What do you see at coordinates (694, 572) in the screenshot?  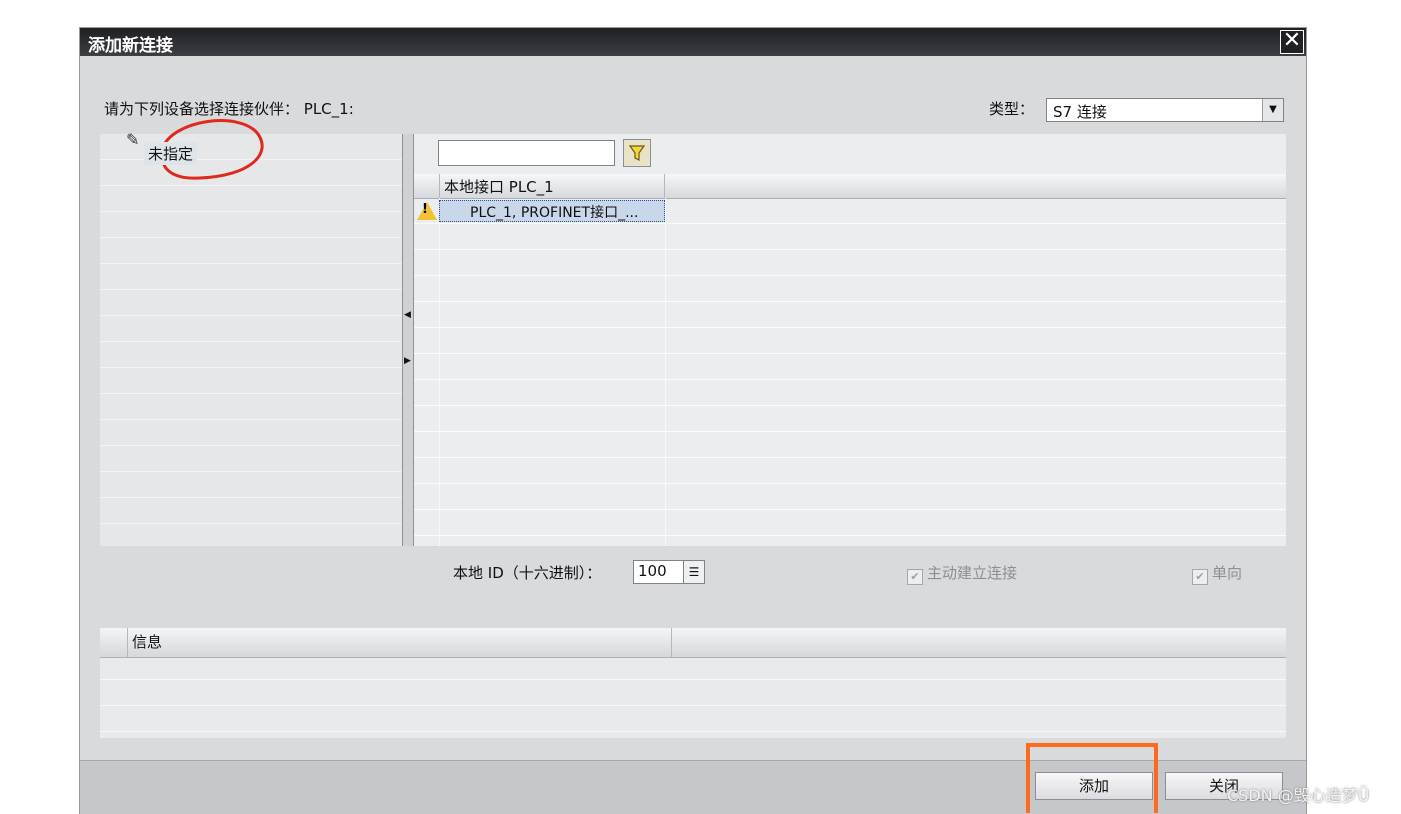 I see `list-icon: ☰` at bounding box center [694, 572].